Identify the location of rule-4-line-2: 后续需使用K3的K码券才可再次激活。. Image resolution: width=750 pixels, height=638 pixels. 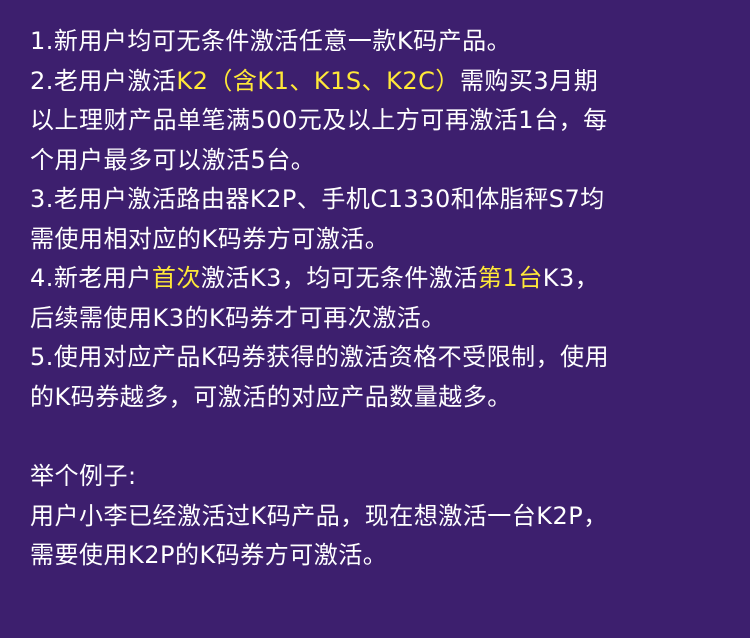
(238, 317).